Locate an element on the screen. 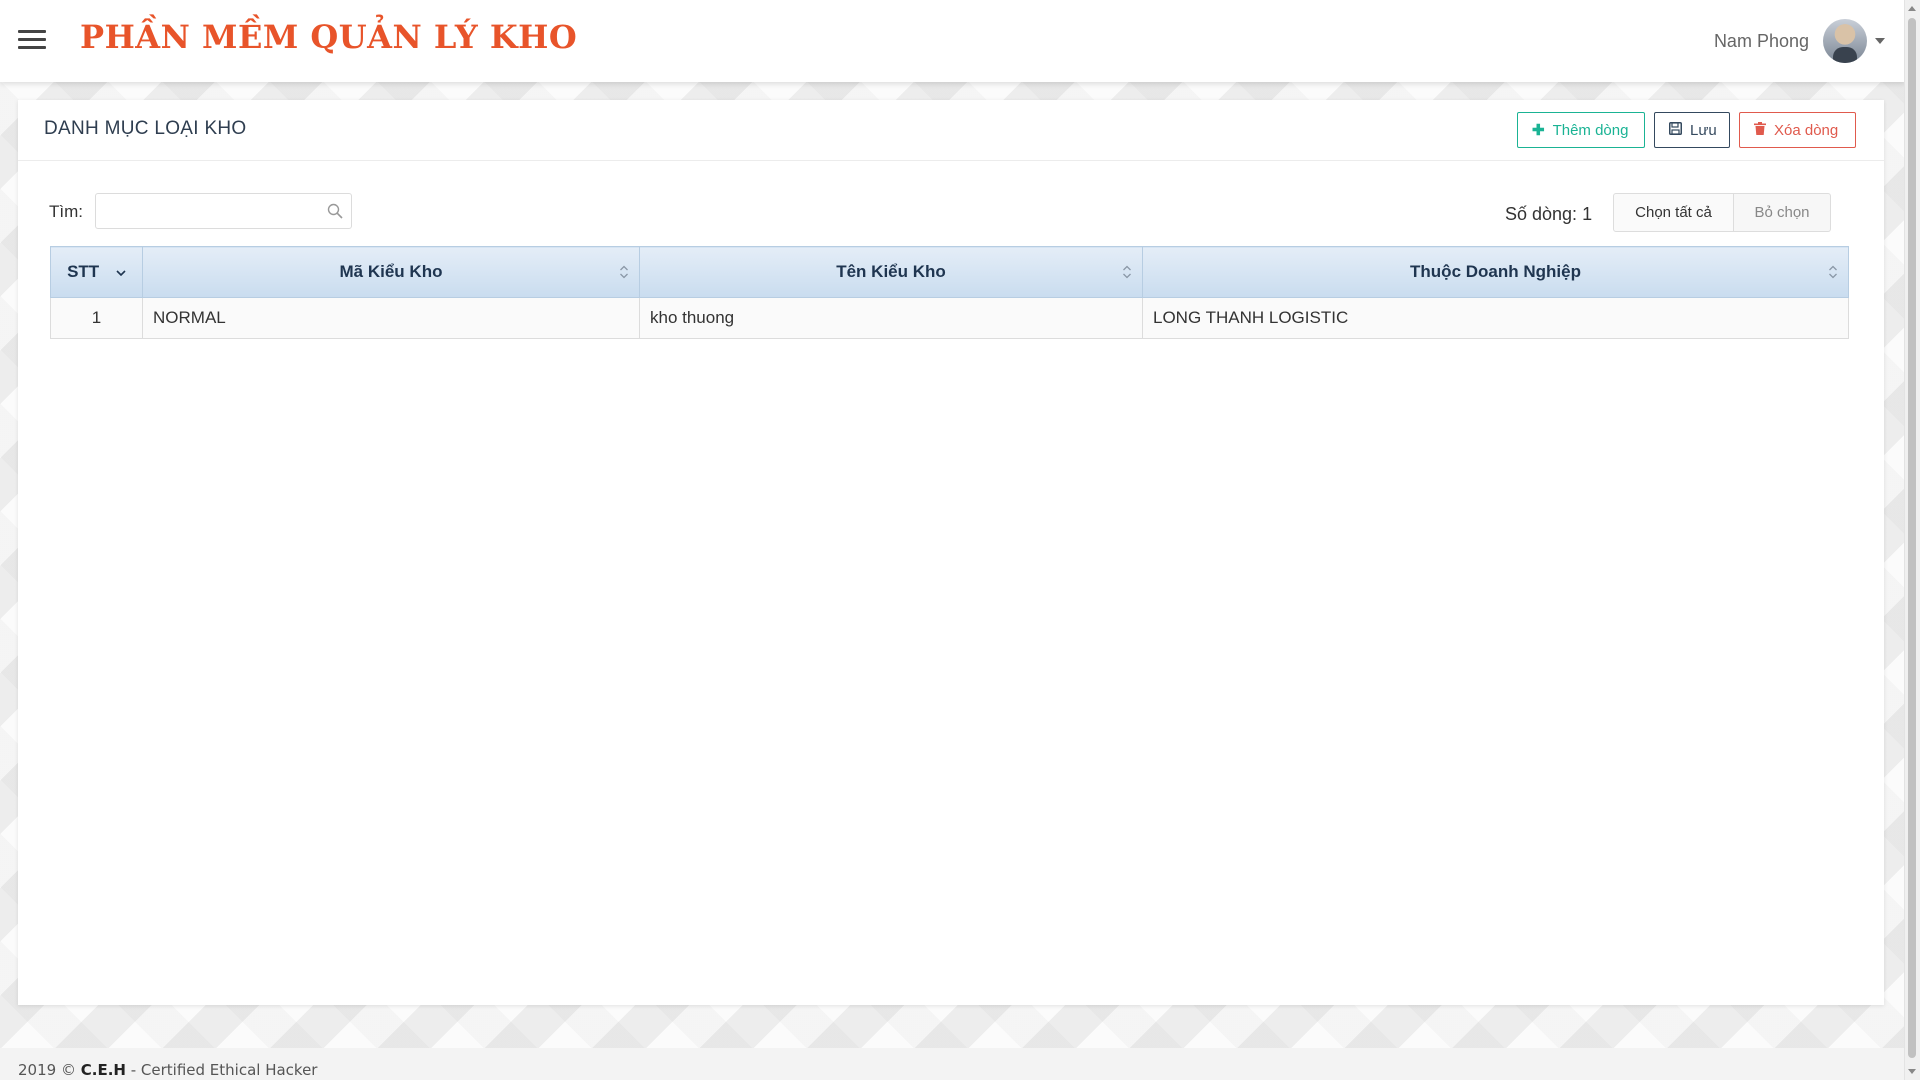  avatar is located at coordinates (1845, 41).